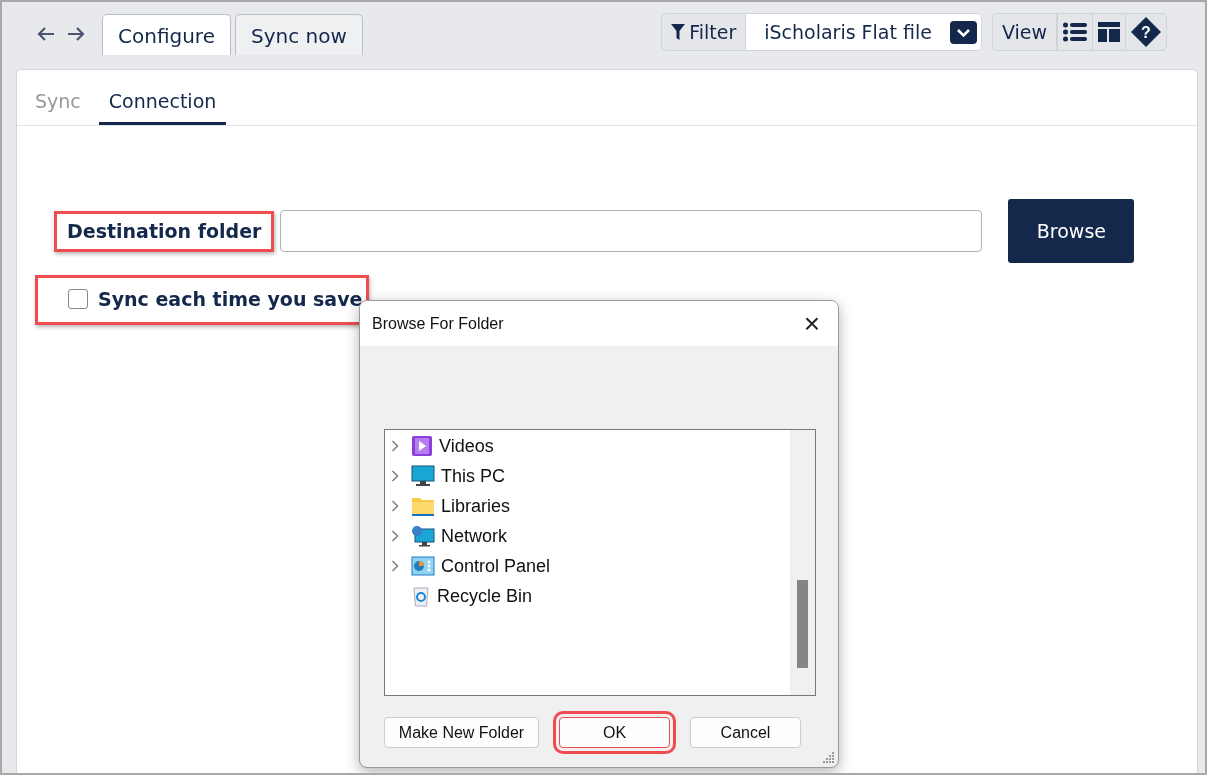  Describe the element at coordinates (1075, 32) in the screenshot. I see `list-icon` at that location.